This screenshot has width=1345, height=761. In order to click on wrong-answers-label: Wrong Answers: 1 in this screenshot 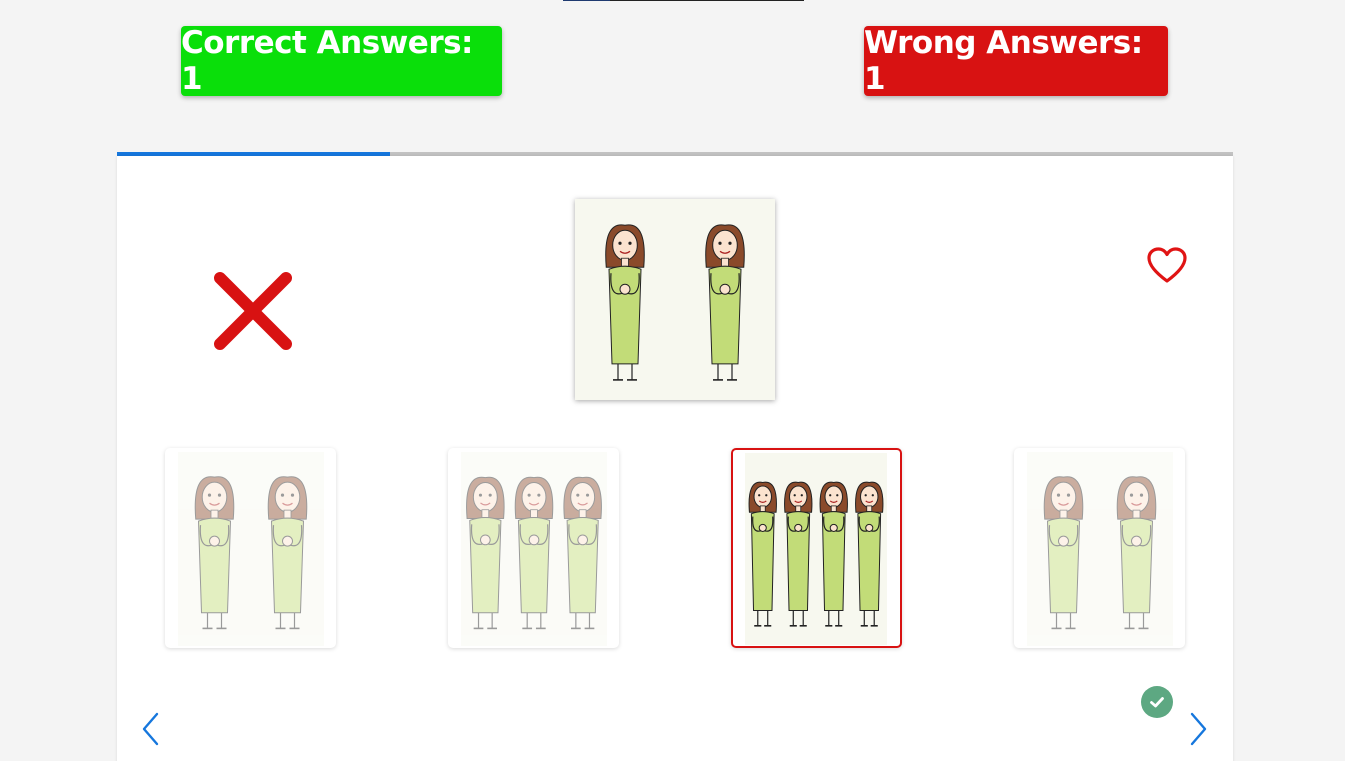, I will do `click(1003, 61)`.